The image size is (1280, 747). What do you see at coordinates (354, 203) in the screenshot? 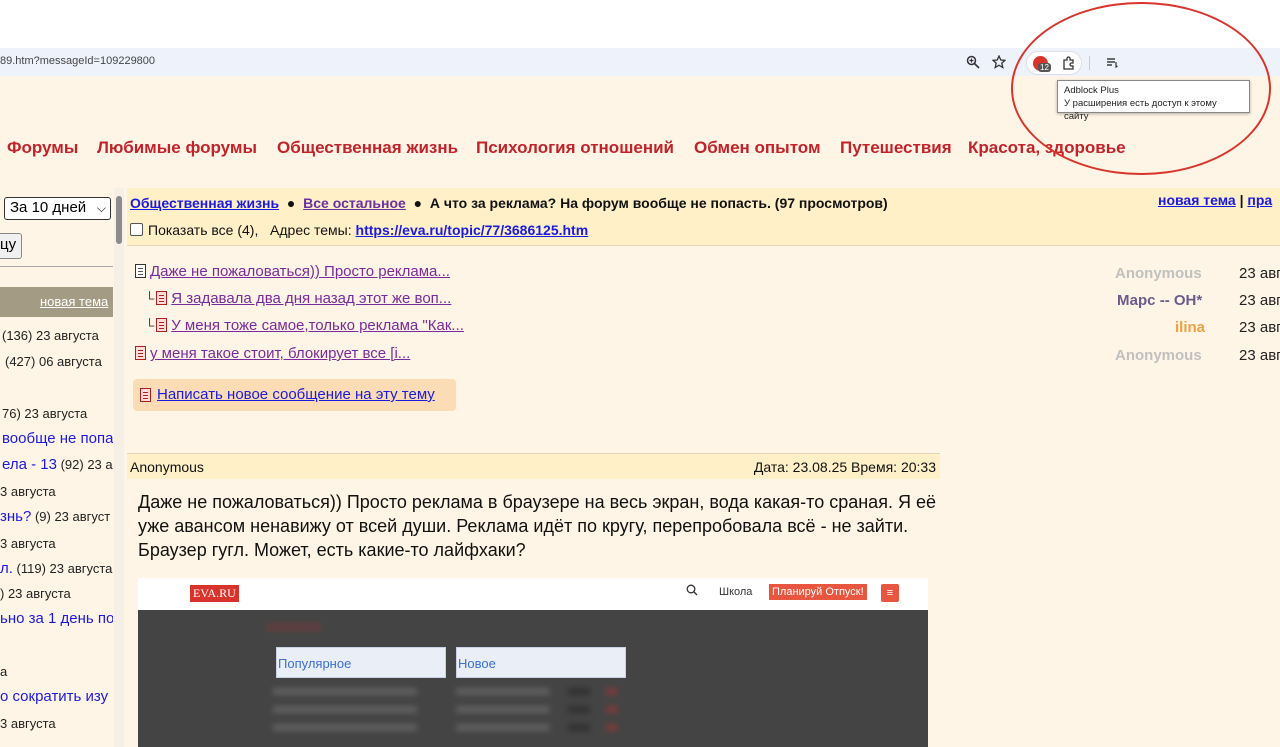
I see `crumb-subsection: Все остальное` at bounding box center [354, 203].